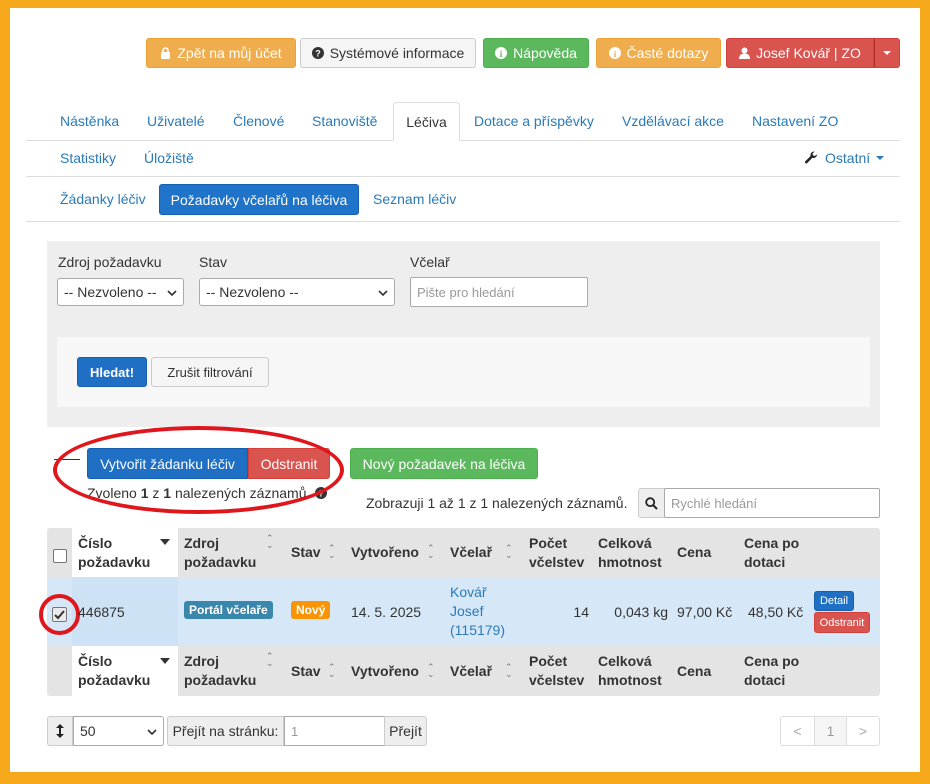  What do you see at coordinates (385, 552) in the screenshot?
I see `col-header-created-label: Vytvořeno` at bounding box center [385, 552].